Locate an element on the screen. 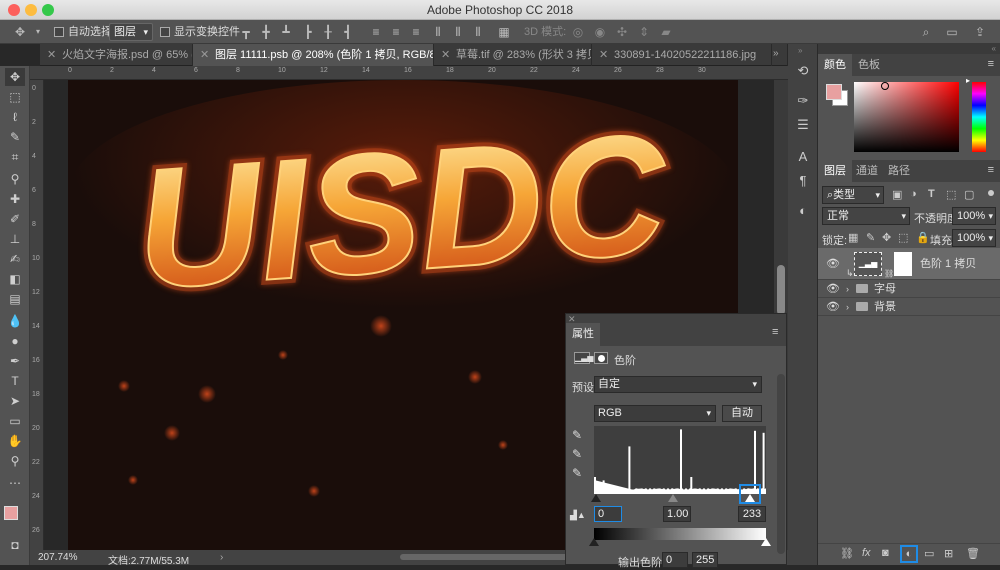 This screenshot has height=570, width=1000. lock-position-icon: ✥ is located at coordinates (886, 237).